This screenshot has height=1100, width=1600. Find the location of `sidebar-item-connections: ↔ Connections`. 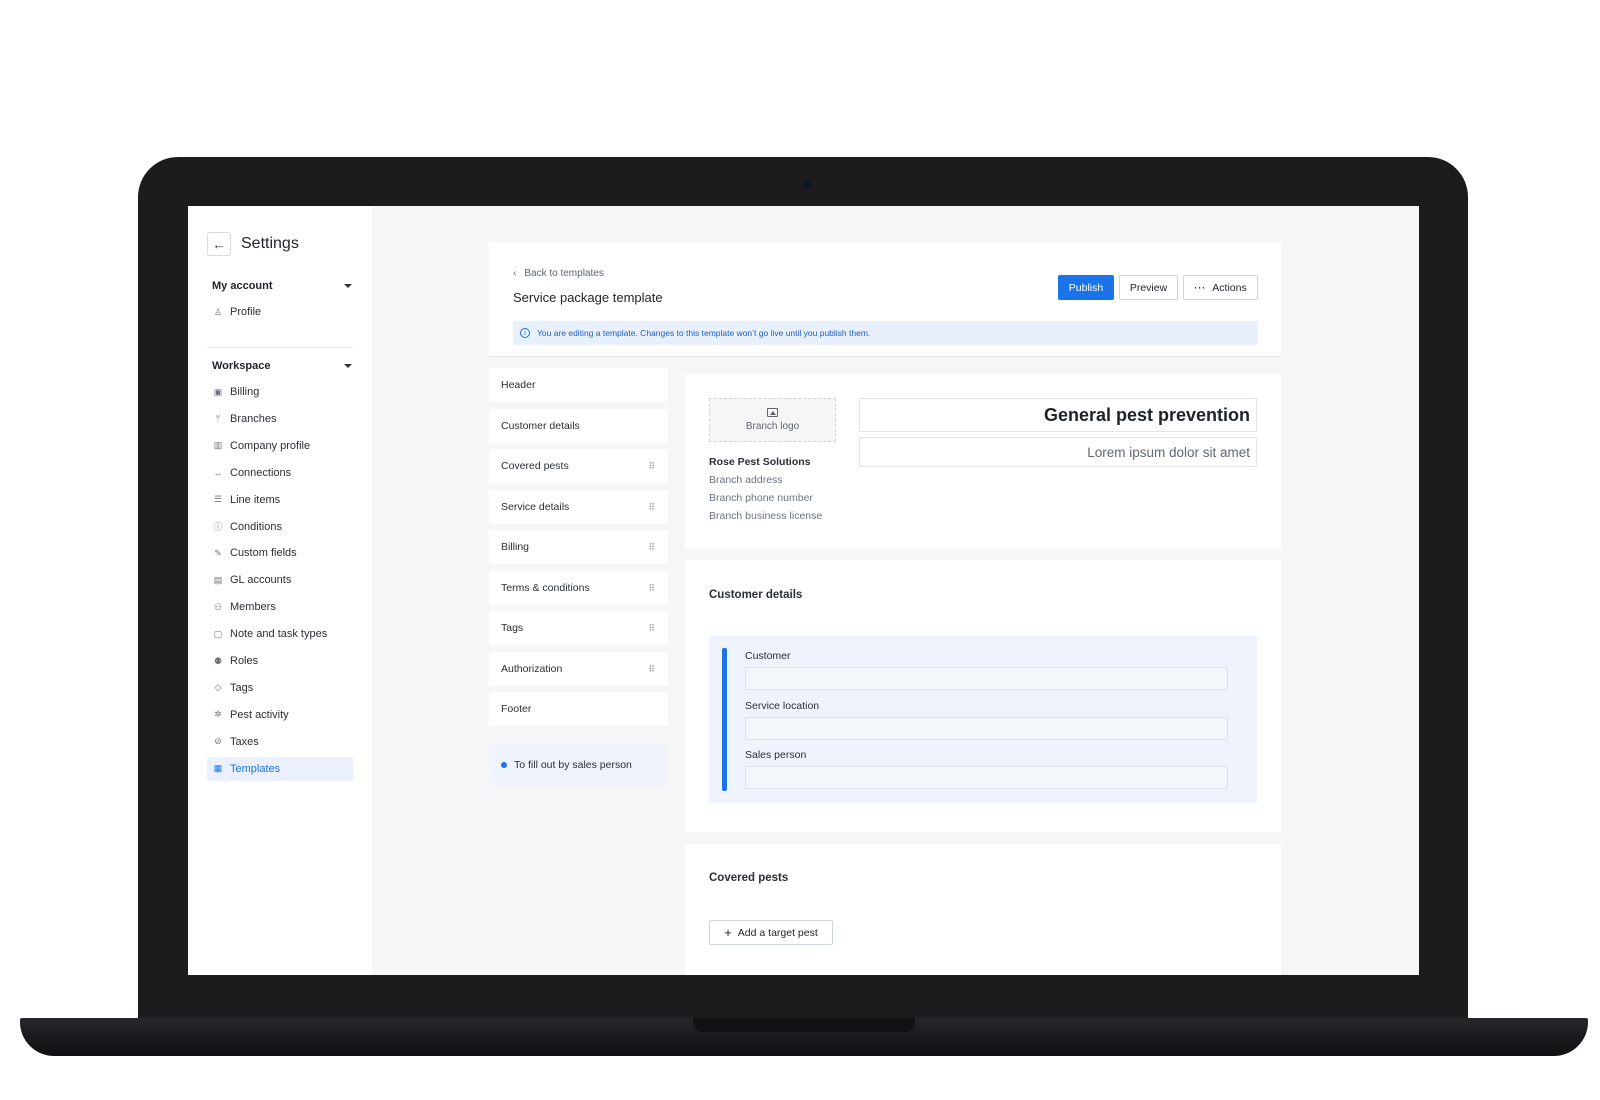

sidebar-item-connections: ↔ Connections is located at coordinates (280, 473).